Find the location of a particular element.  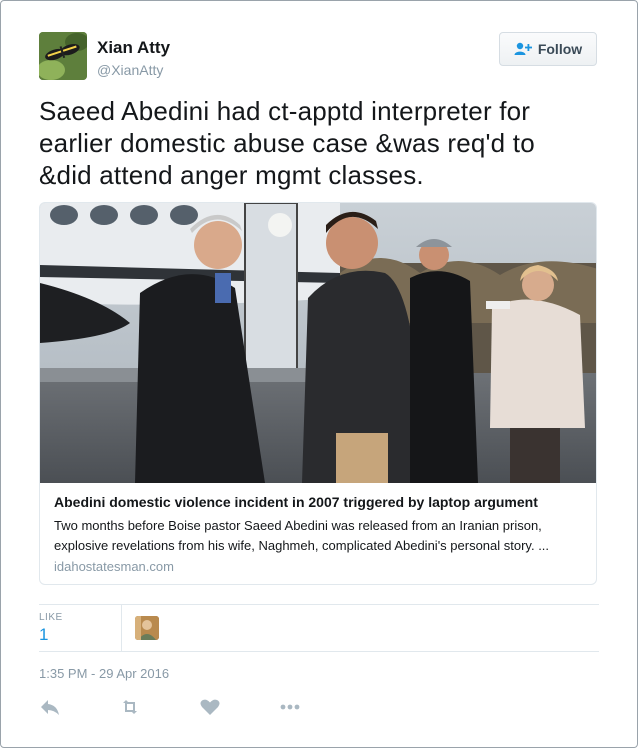

stats-divider-bottom is located at coordinates (319, 651).